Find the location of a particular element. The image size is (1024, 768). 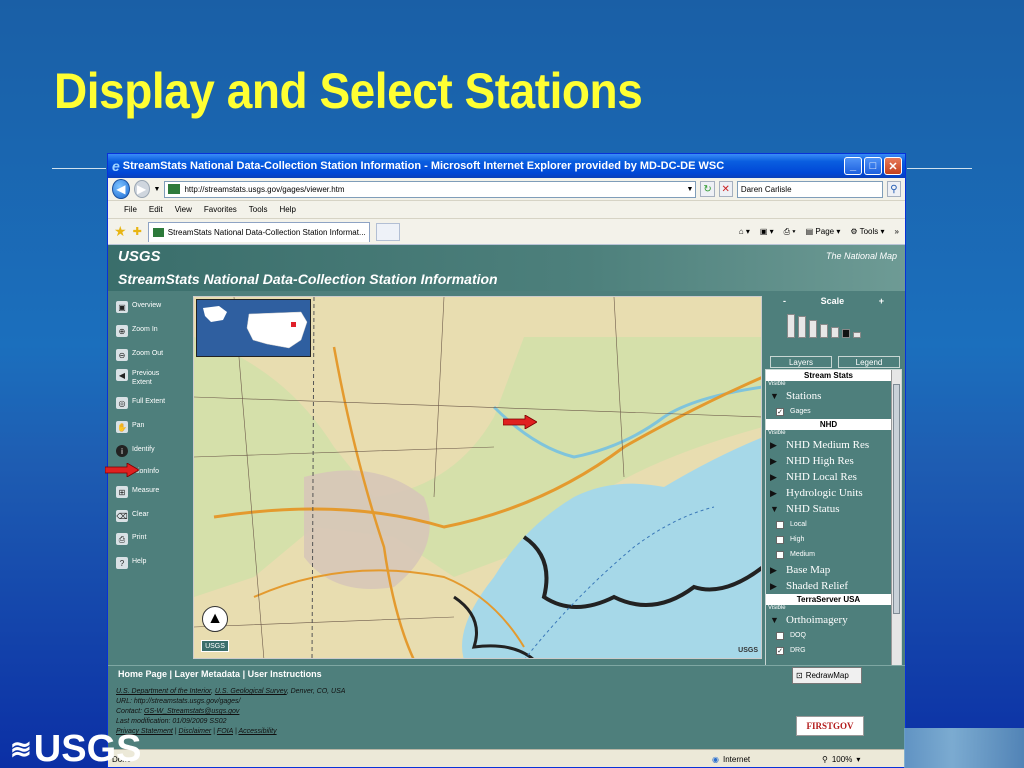

high-checkbox is located at coordinates (780, 539).